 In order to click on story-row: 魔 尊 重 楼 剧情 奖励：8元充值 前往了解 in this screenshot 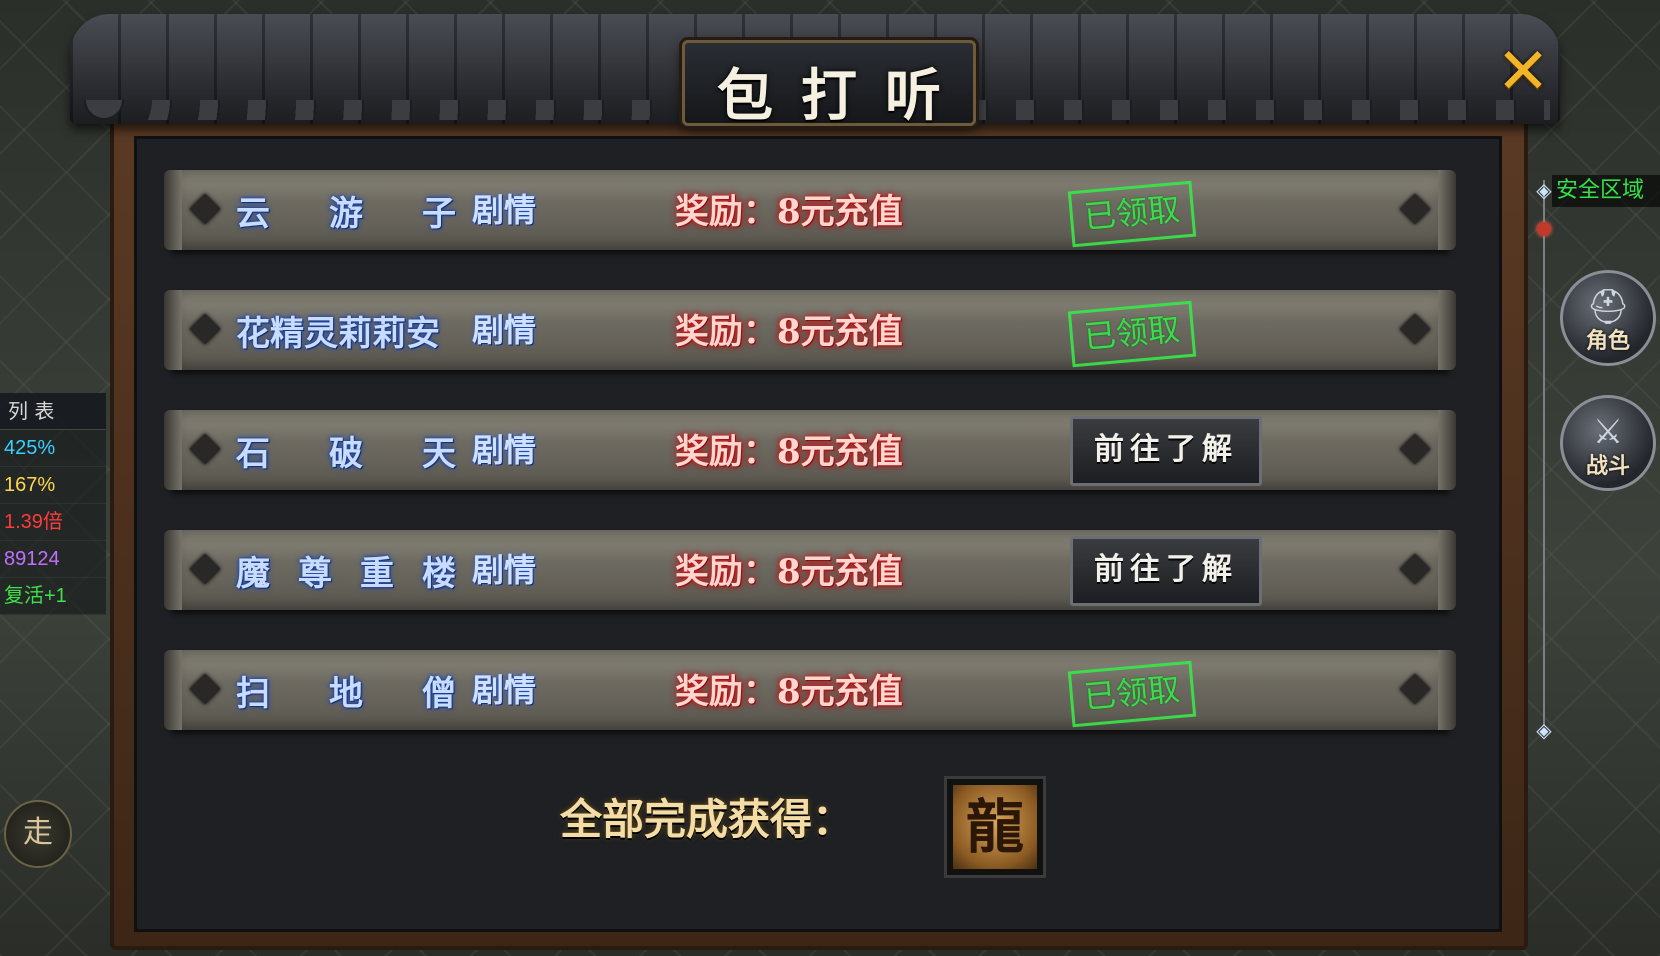, I will do `click(807, 570)`.